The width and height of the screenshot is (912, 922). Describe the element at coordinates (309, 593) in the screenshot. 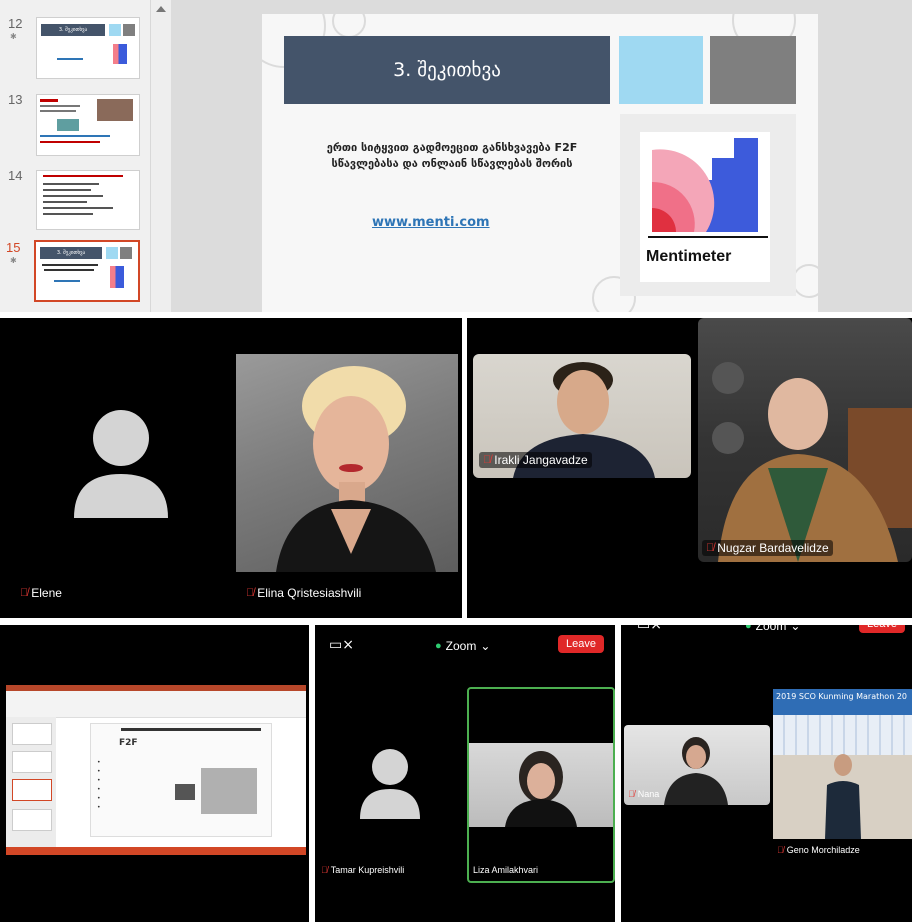

I see `participant-name: Elina Qristesiashvili` at that location.